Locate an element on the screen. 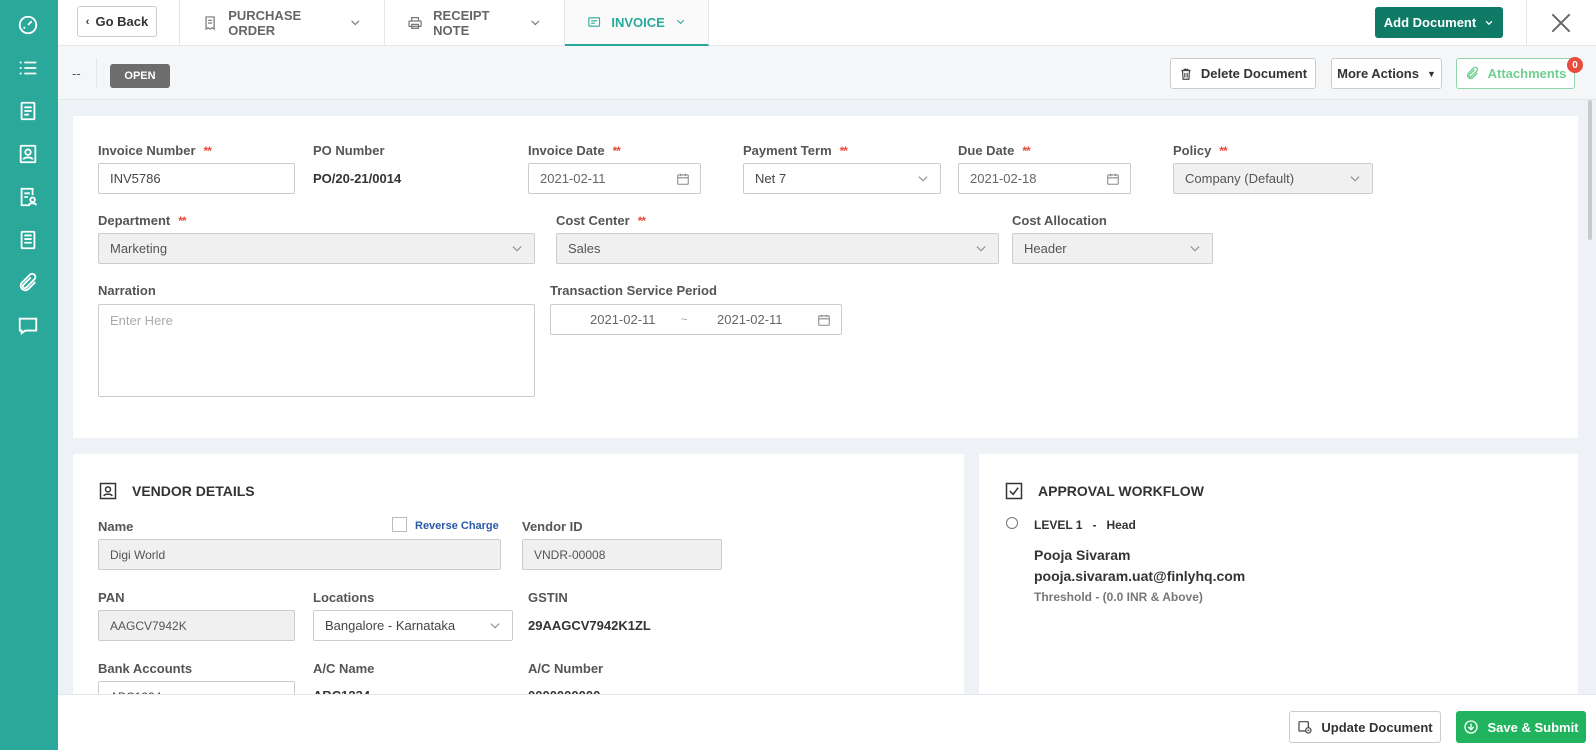 Image resolution: width=1596 pixels, height=750 pixels. dashboard-gauge-icon is located at coordinates (28, 25).